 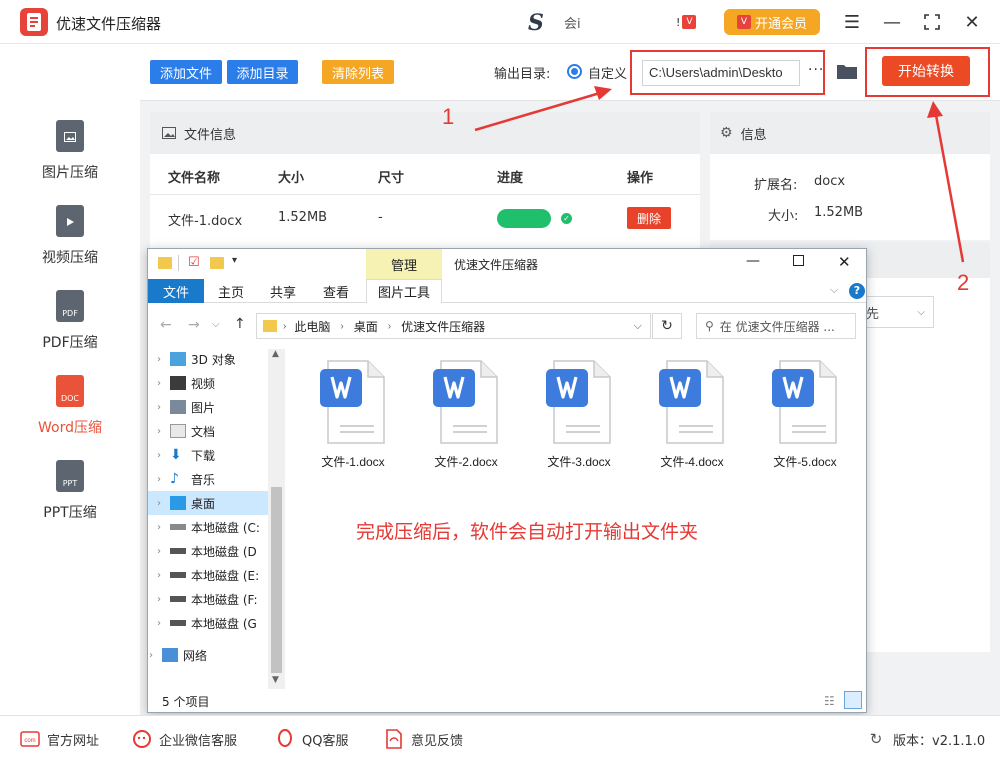 What do you see at coordinates (70, 173) in the screenshot?
I see `sidebar-item-label: 图片压缩` at bounding box center [70, 173].